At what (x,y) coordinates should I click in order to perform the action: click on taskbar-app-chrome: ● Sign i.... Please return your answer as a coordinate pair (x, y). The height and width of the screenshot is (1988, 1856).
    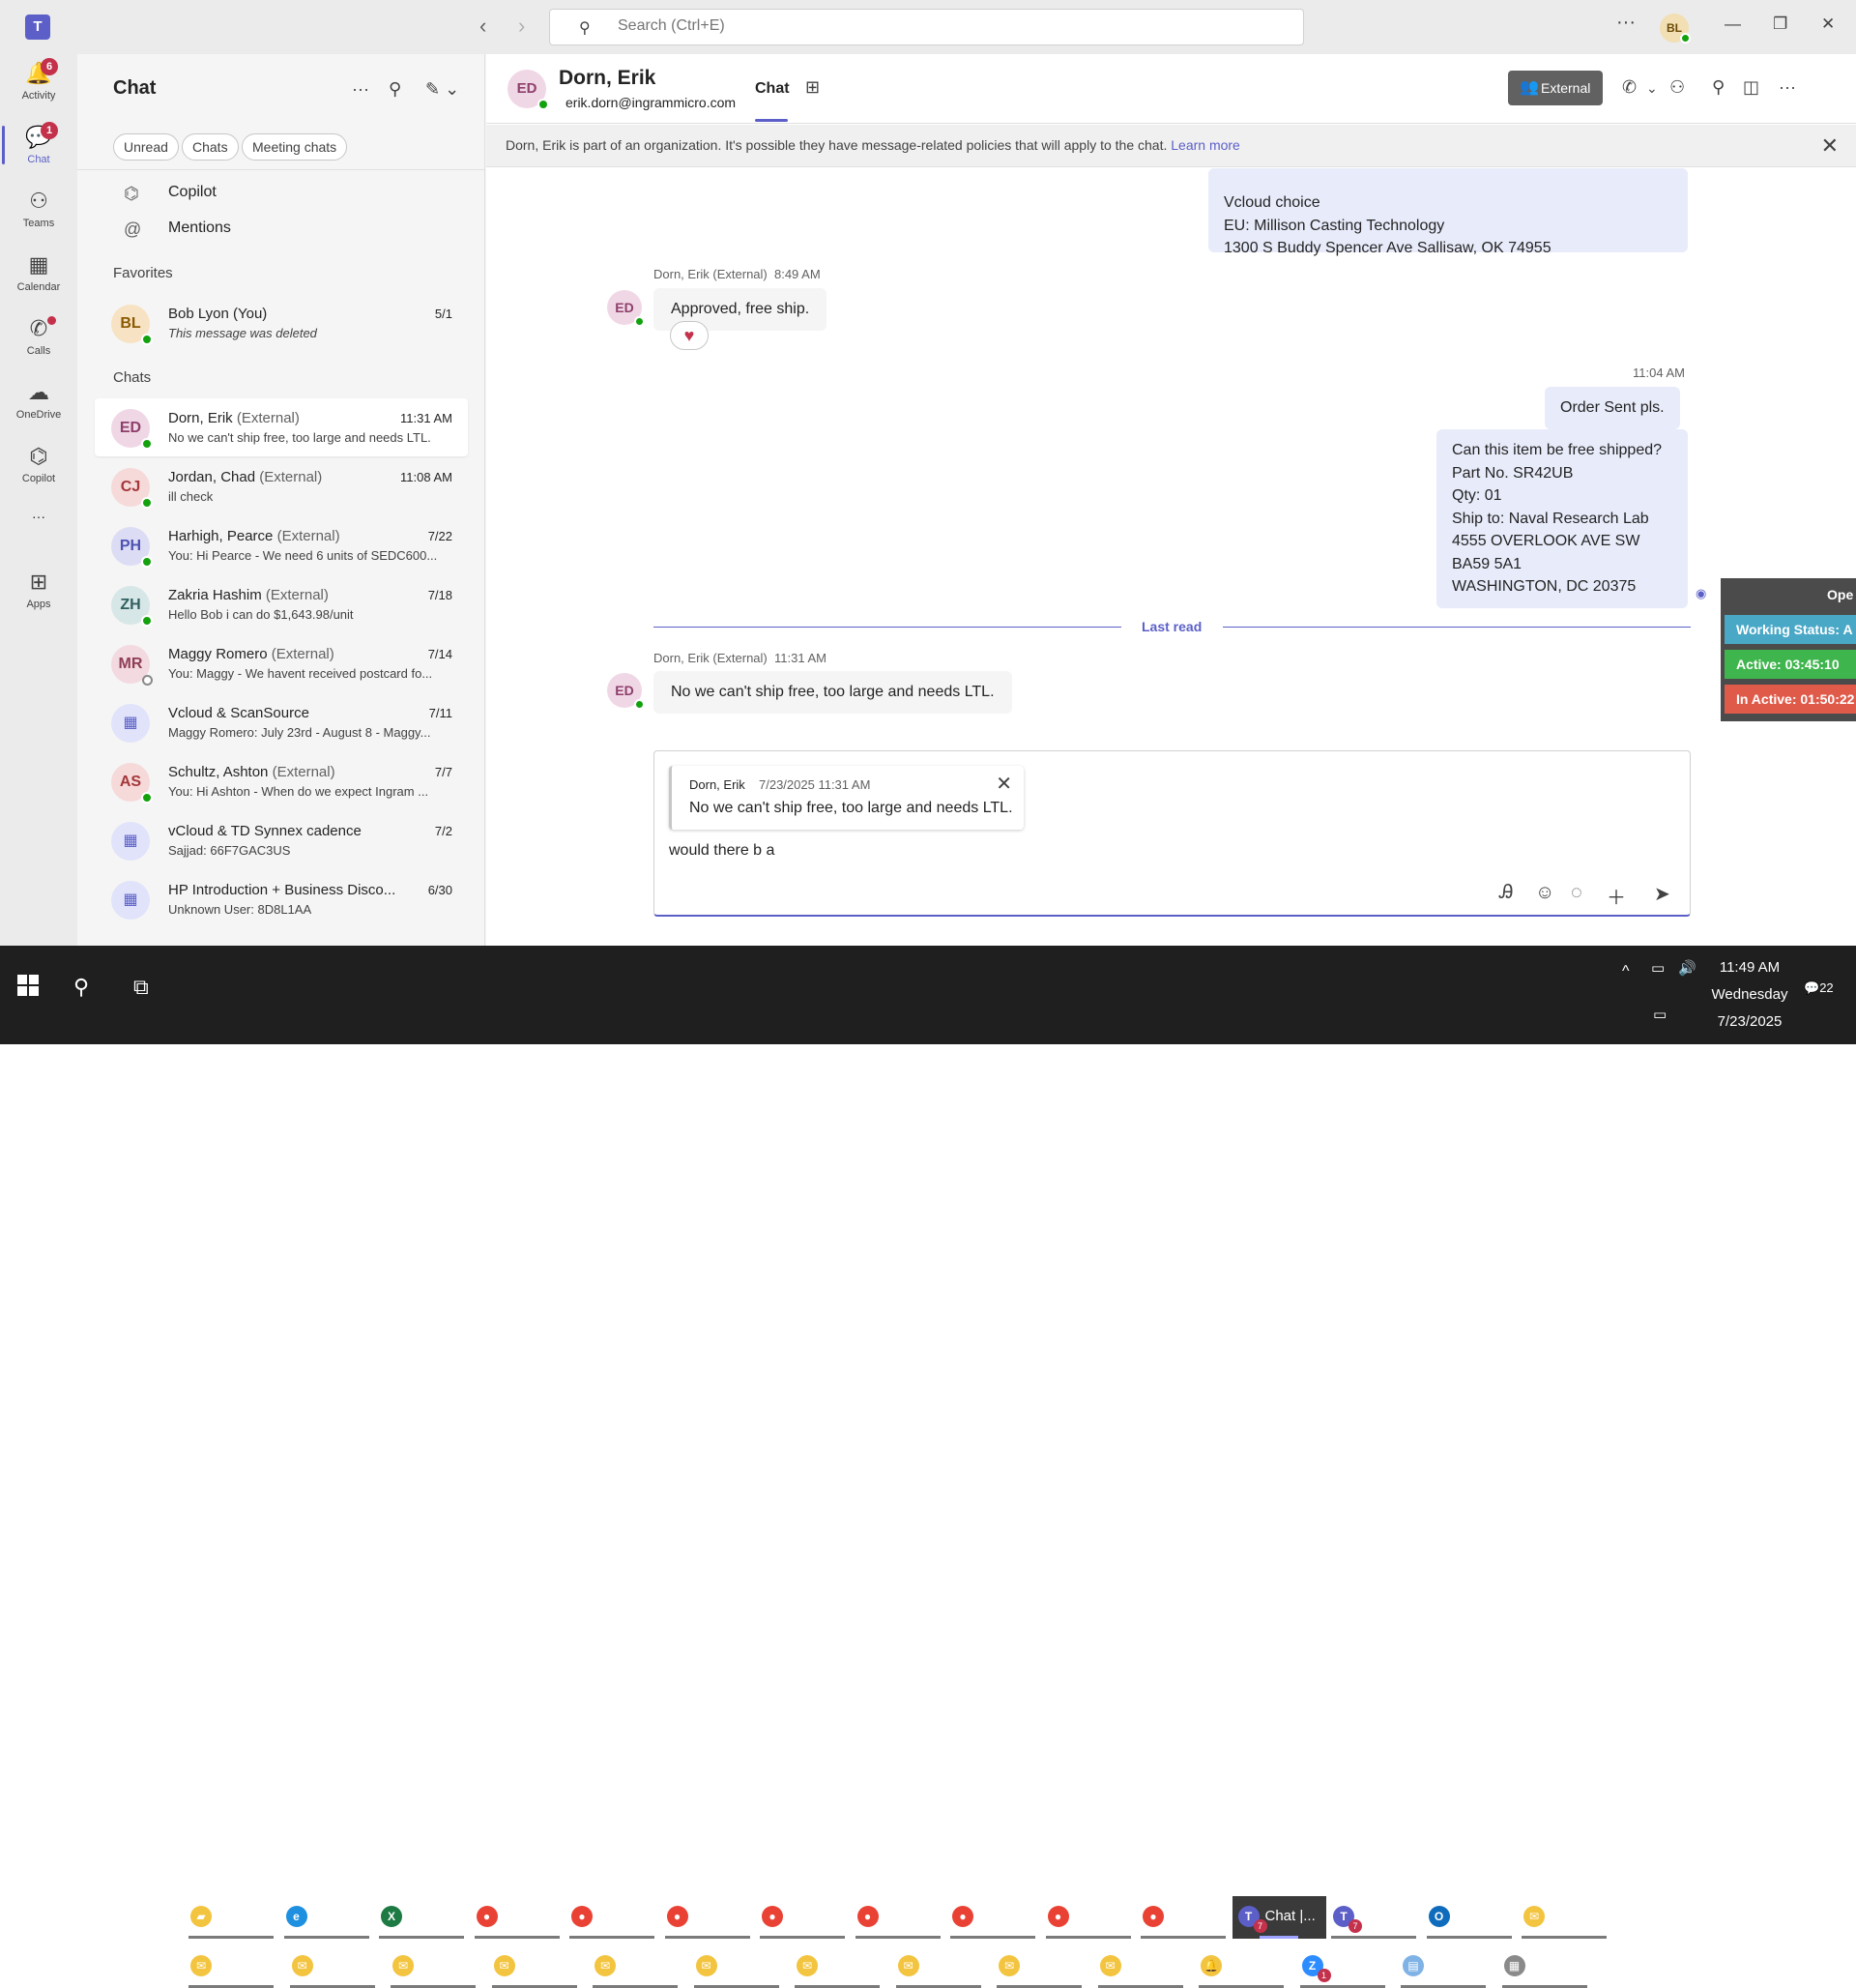
    Looking at the image, I should click on (803, 1917).